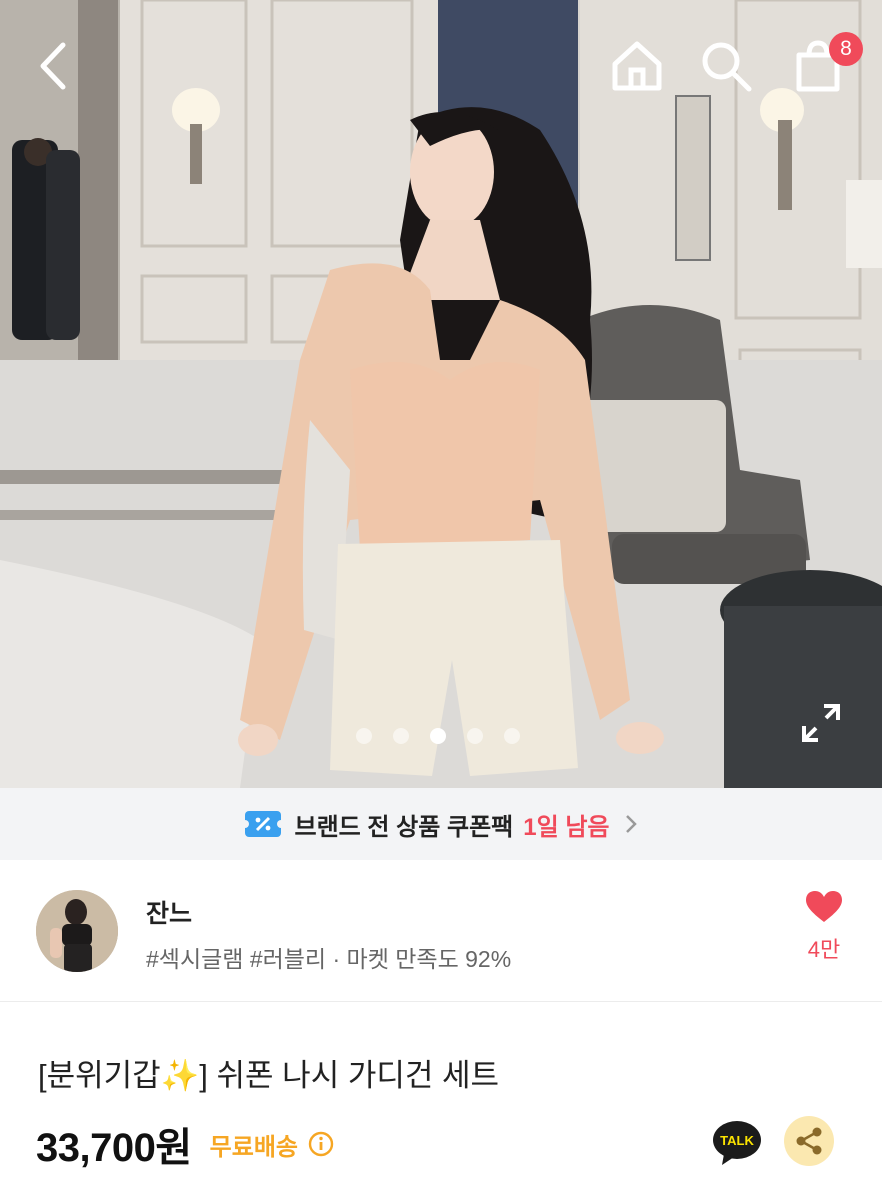  I want to click on chevron-left-icon, so click(53, 66).